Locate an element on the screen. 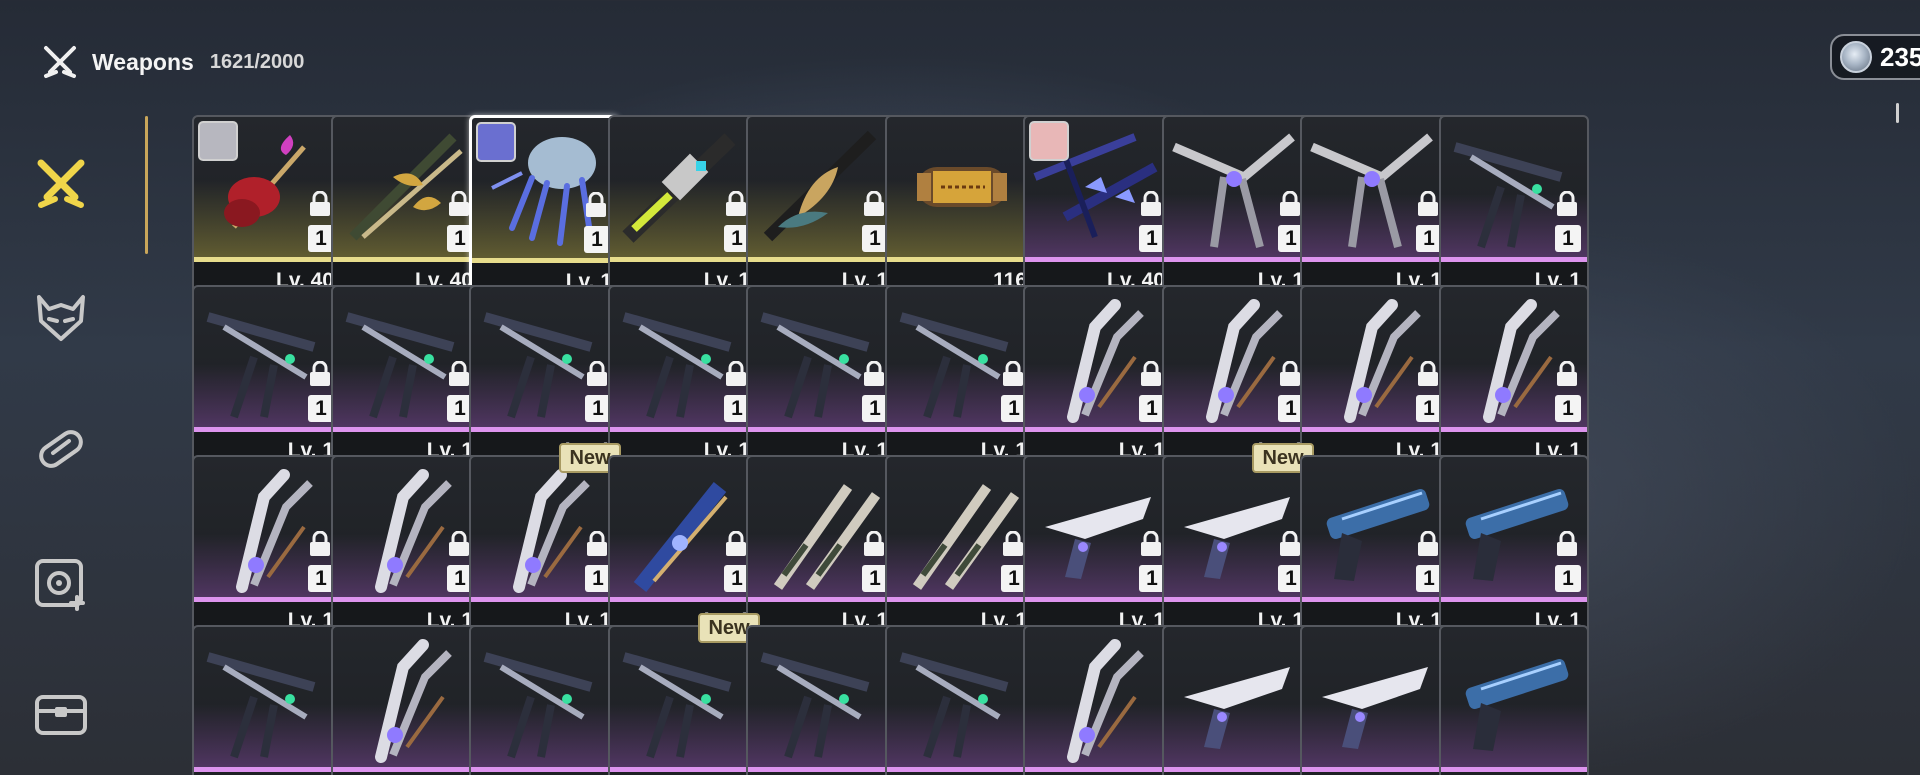 The height and width of the screenshot is (775, 1920). currency-display: 235 is located at coordinates (1875, 57).